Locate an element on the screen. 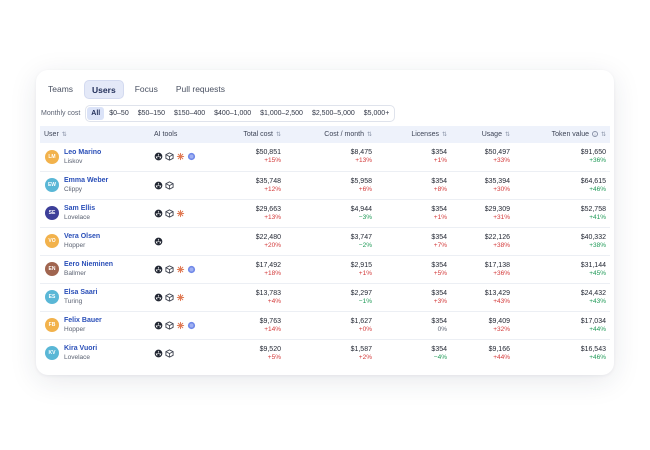 The image size is (650, 450). user-name-link: Emma Weber is located at coordinates (86, 180).